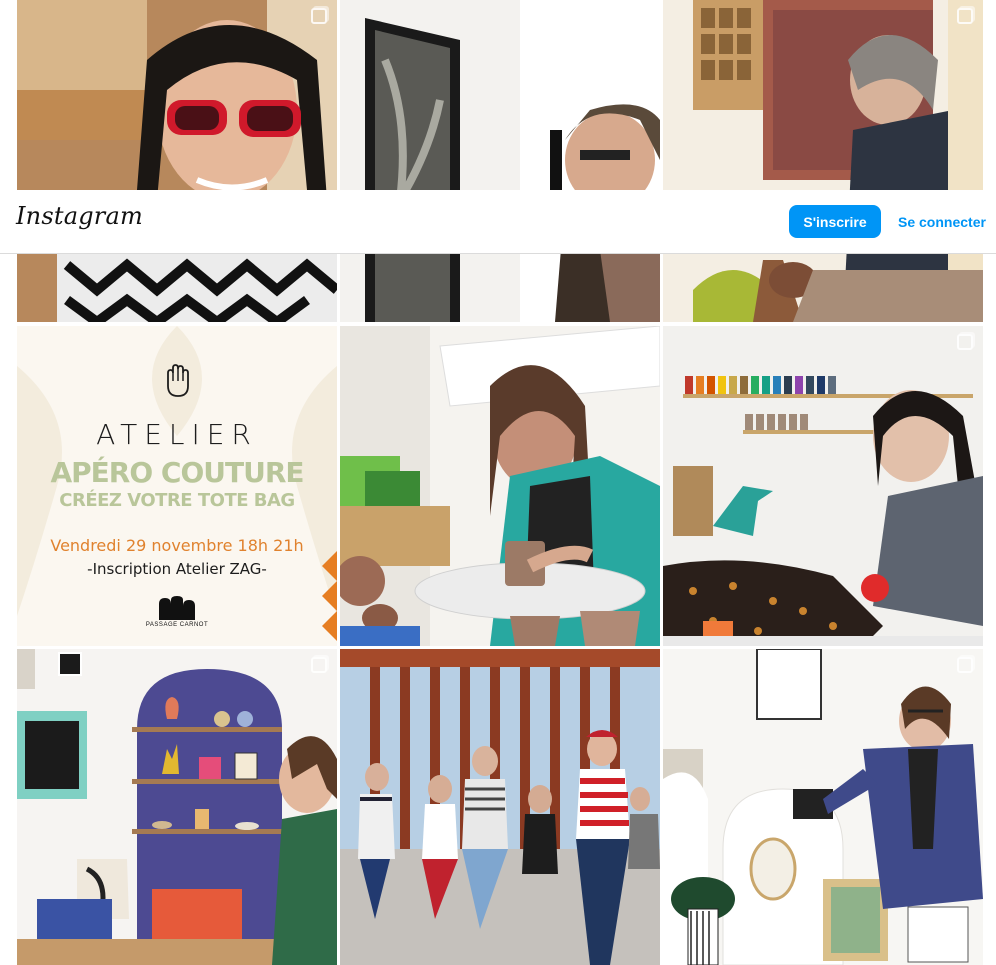  What do you see at coordinates (177, 625) in the screenshot?
I see `poster-brand: PASSAGE CARNOT` at bounding box center [177, 625].